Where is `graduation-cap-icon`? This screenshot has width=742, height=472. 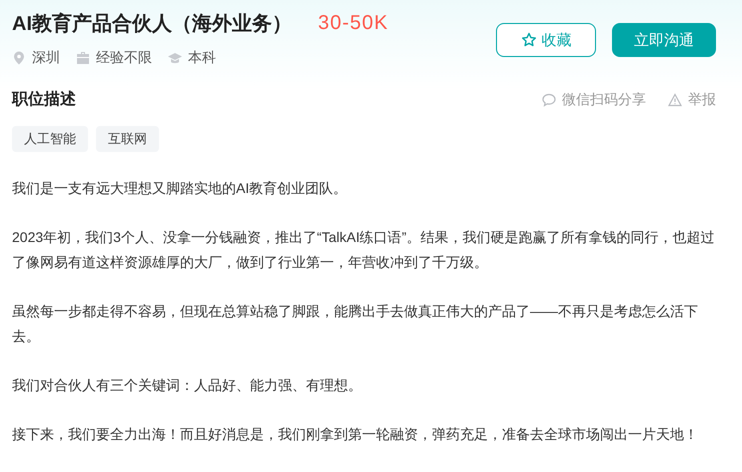
graduation-cap-icon is located at coordinates (175, 58).